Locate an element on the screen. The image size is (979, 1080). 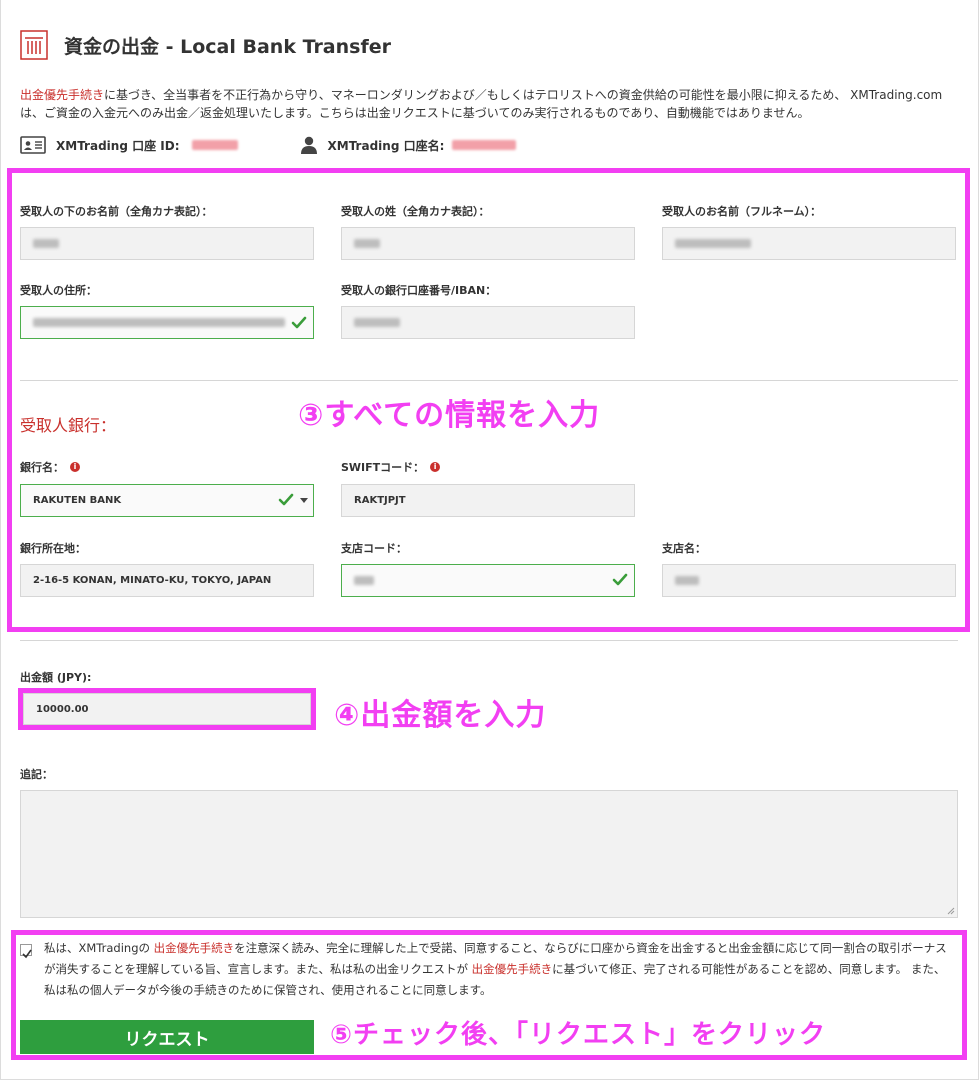
annotation-step3: ③すべての情報を入力 is located at coordinates (449, 415).